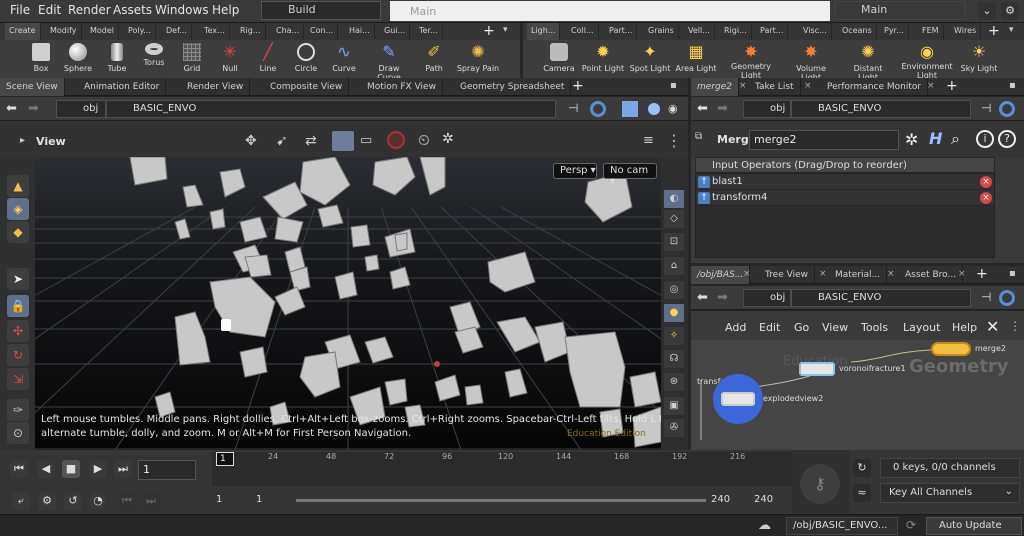 This screenshot has width=1024, height=536. What do you see at coordinates (801, 327) in the screenshot?
I see `network-menu-go: Go` at bounding box center [801, 327].